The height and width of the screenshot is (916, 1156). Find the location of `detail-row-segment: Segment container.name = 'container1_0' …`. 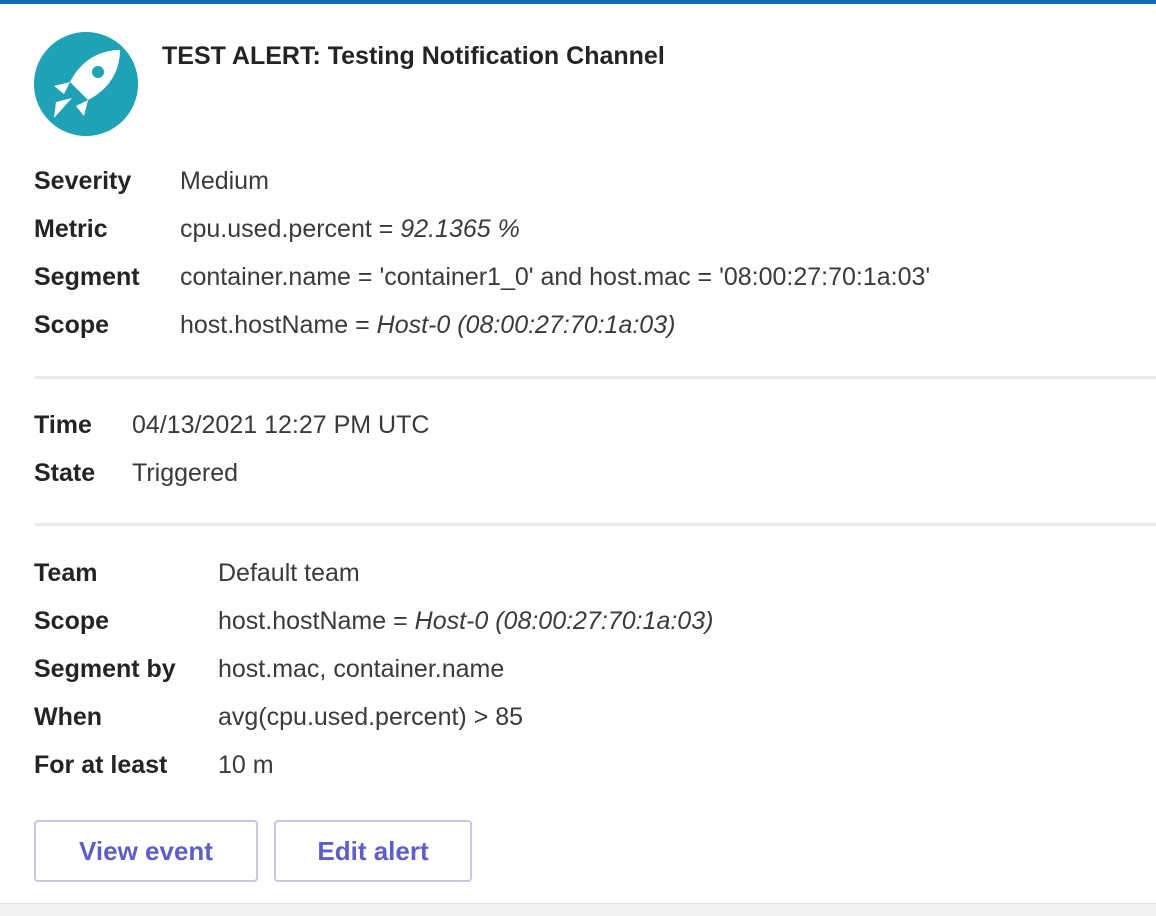

detail-row-segment: Segment container.name = 'container1_0' … is located at coordinates (482, 277).